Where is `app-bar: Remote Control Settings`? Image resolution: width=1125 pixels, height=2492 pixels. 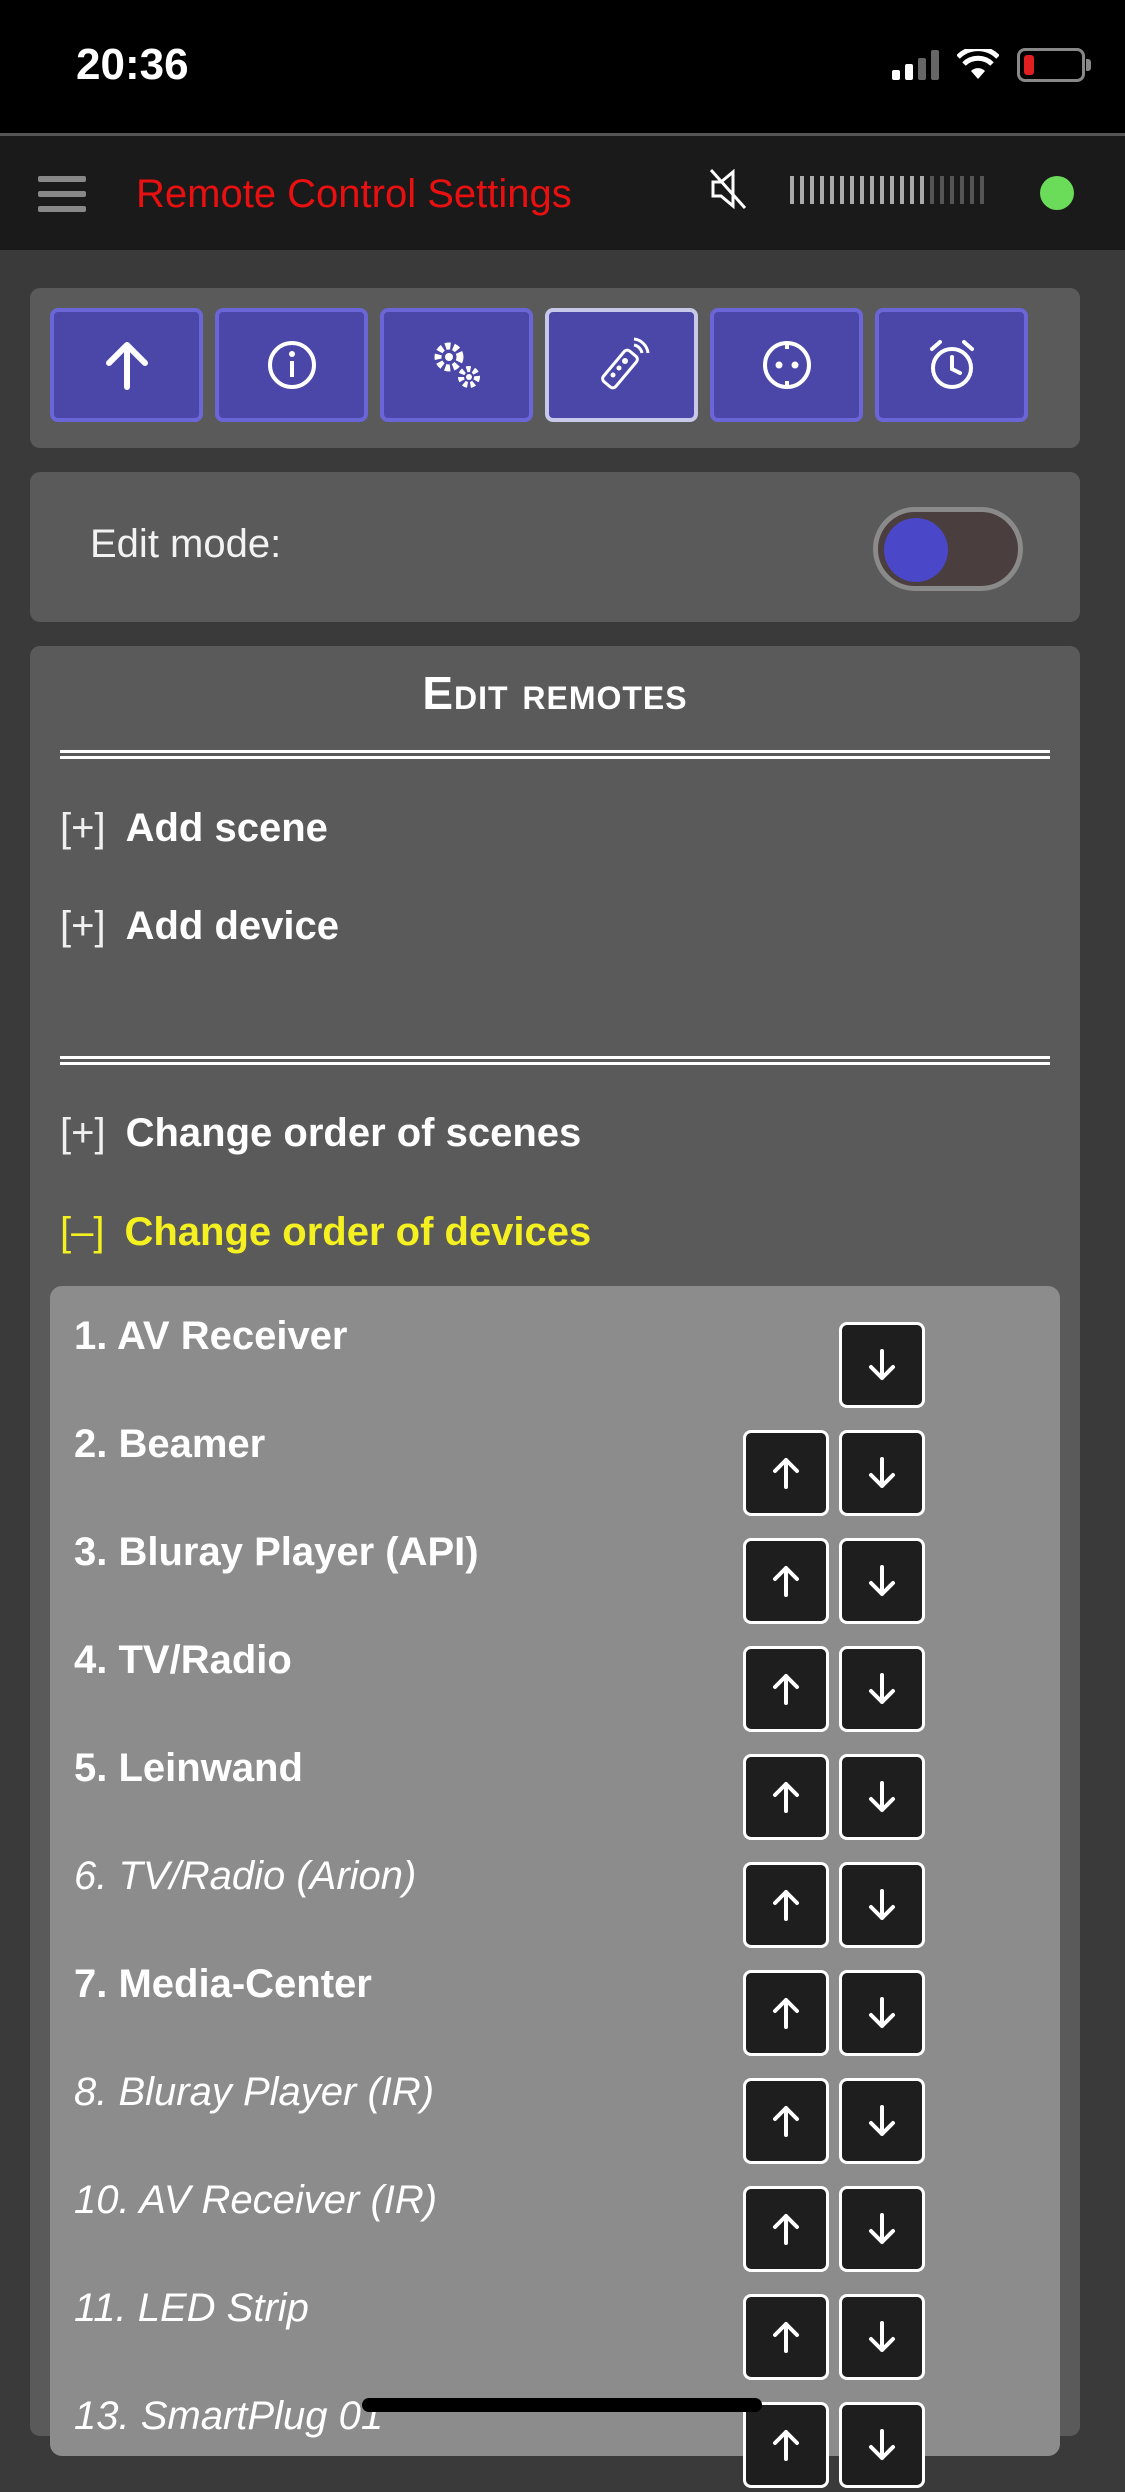
app-bar: Remote Control Settings is located at coordinates (562, 191).